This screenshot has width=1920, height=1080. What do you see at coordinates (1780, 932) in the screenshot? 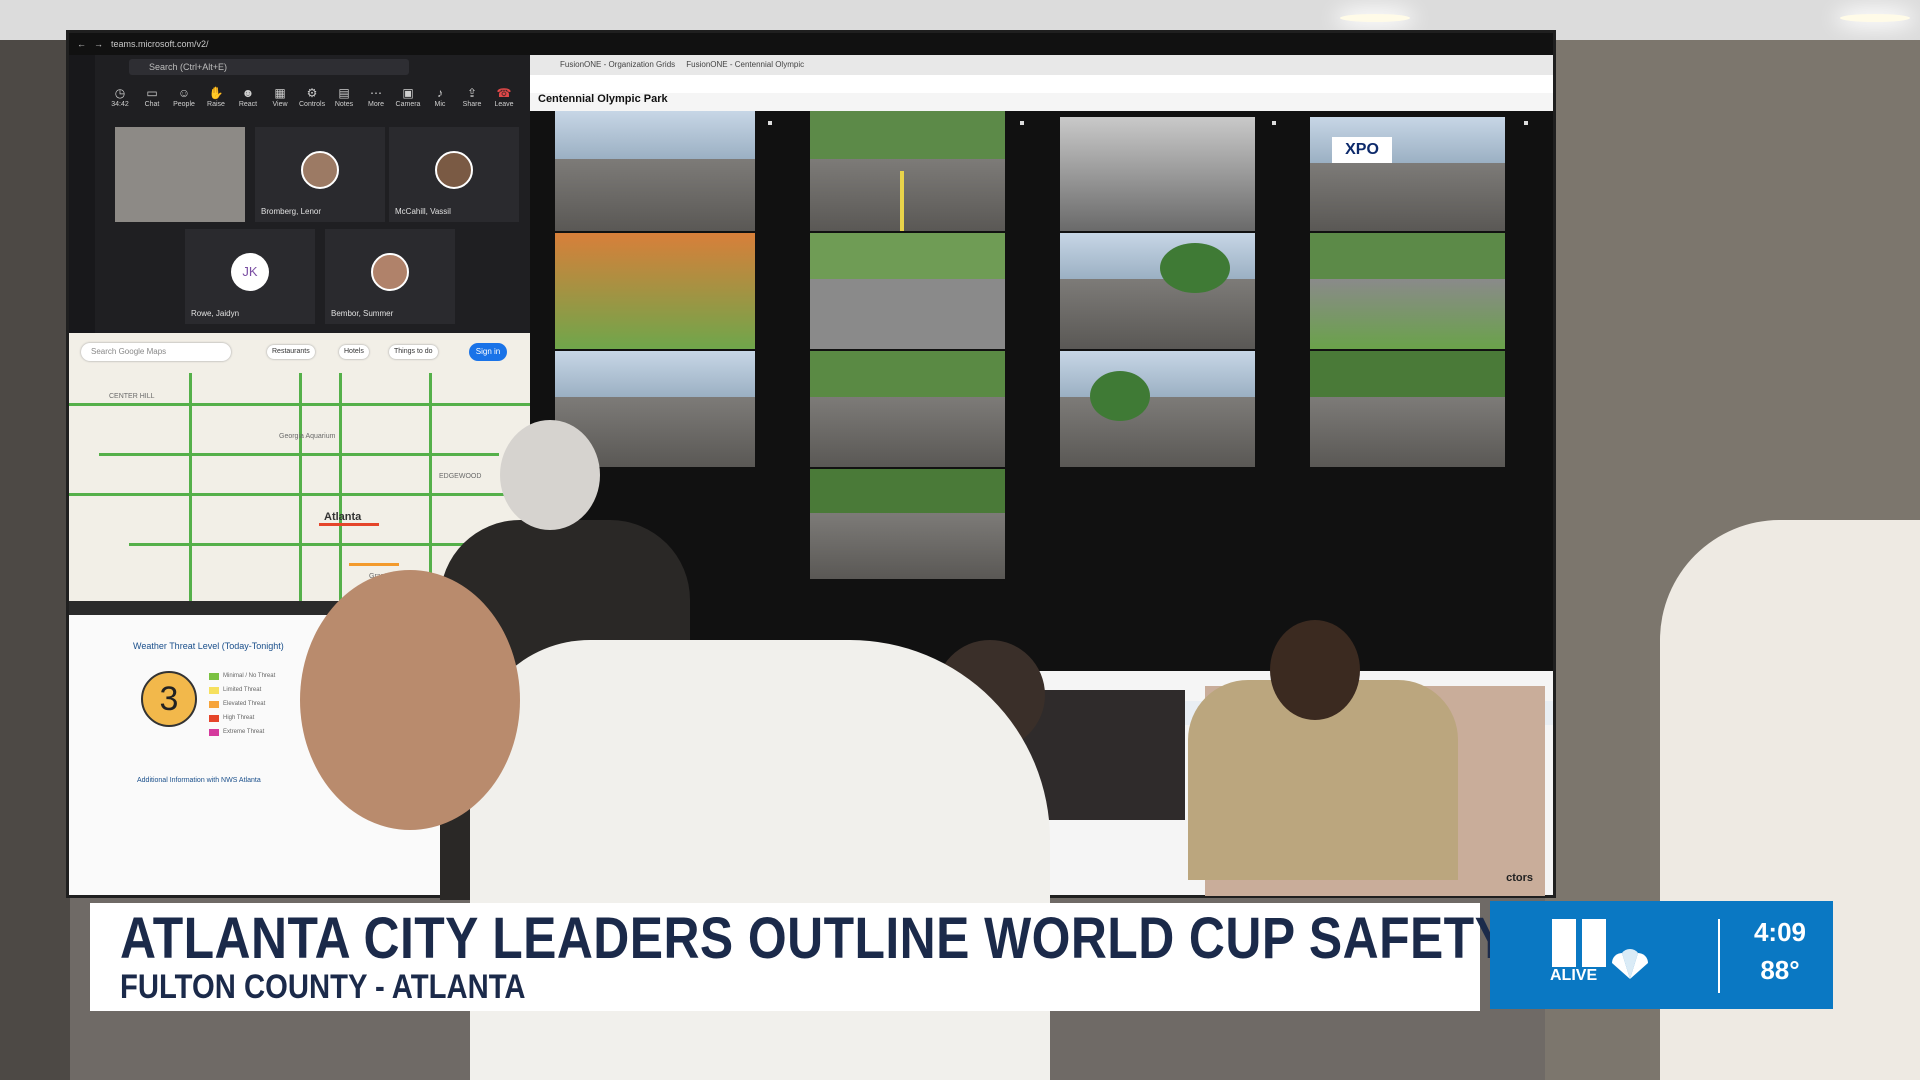
I see `clock: 4:09` at bounding box center [1780, 932].